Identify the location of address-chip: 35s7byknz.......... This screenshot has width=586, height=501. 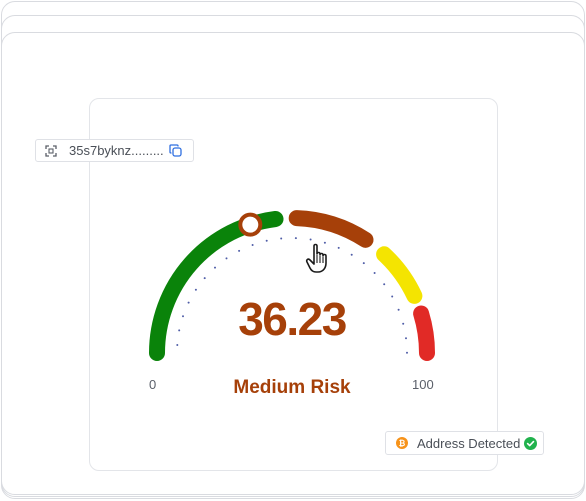
(114, 150).